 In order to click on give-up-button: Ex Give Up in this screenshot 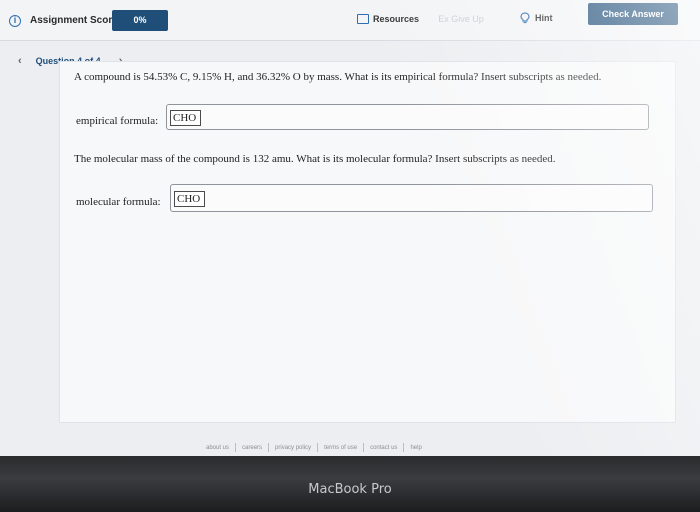, I will do `click(461, 19)`.